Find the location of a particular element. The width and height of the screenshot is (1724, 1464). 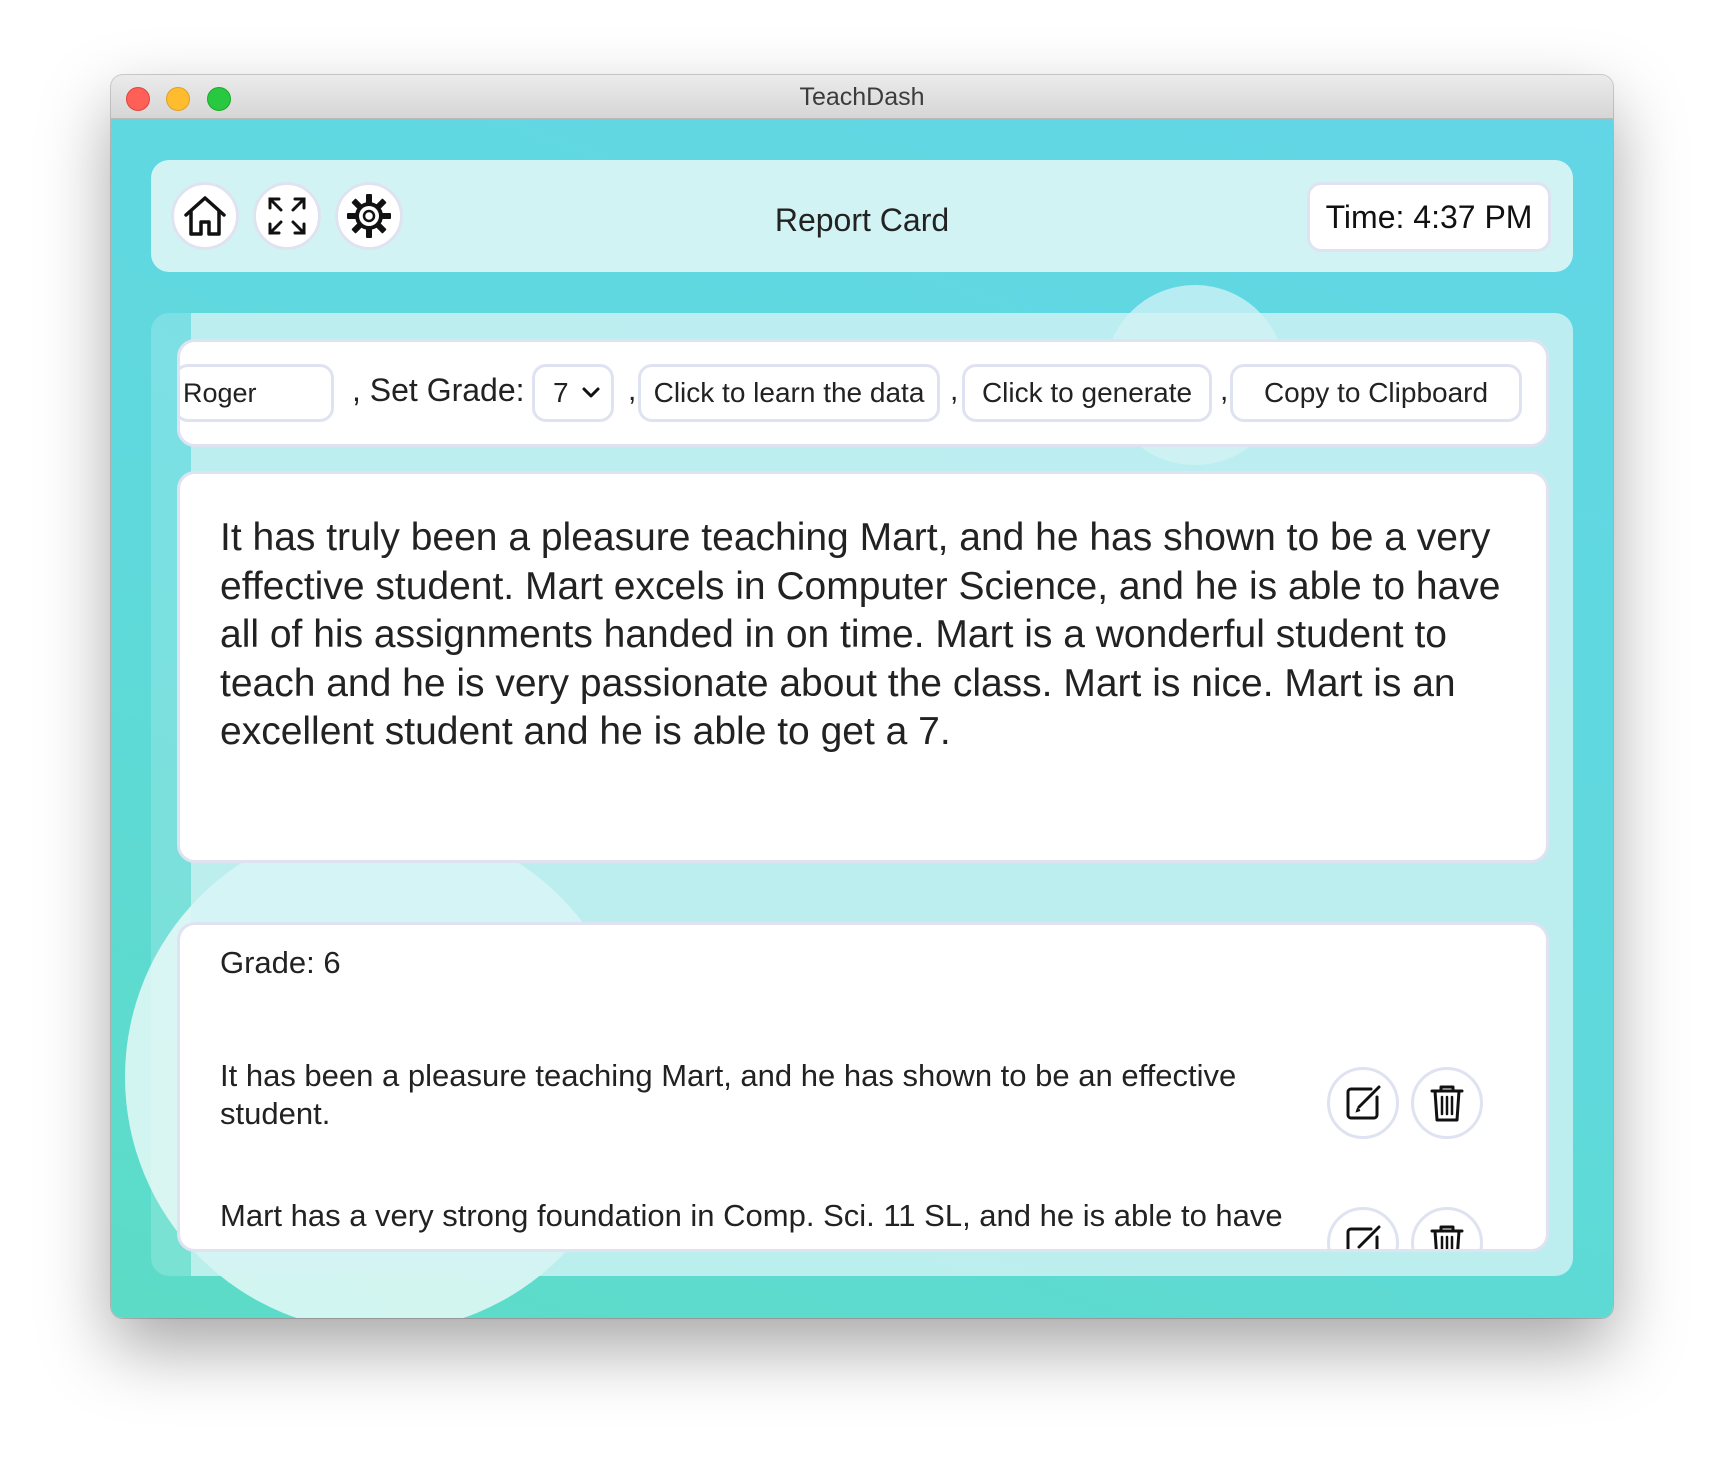

set-grade-label: , Set Grade: is located at coordinates (438, 390).